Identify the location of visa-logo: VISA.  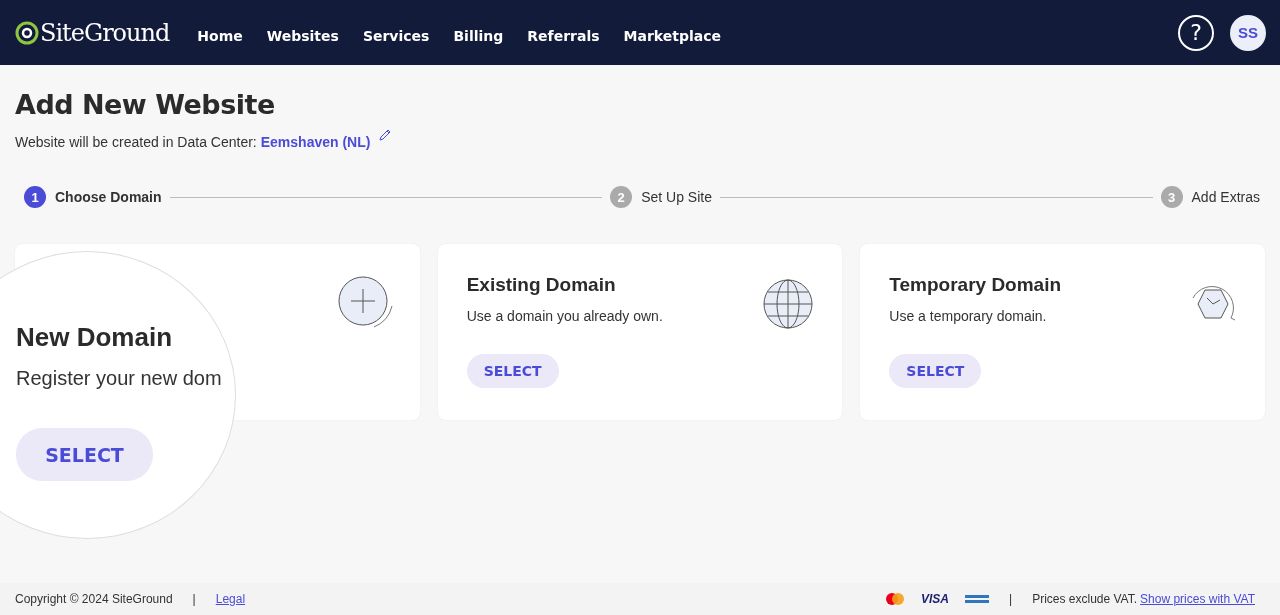
(935, 599).